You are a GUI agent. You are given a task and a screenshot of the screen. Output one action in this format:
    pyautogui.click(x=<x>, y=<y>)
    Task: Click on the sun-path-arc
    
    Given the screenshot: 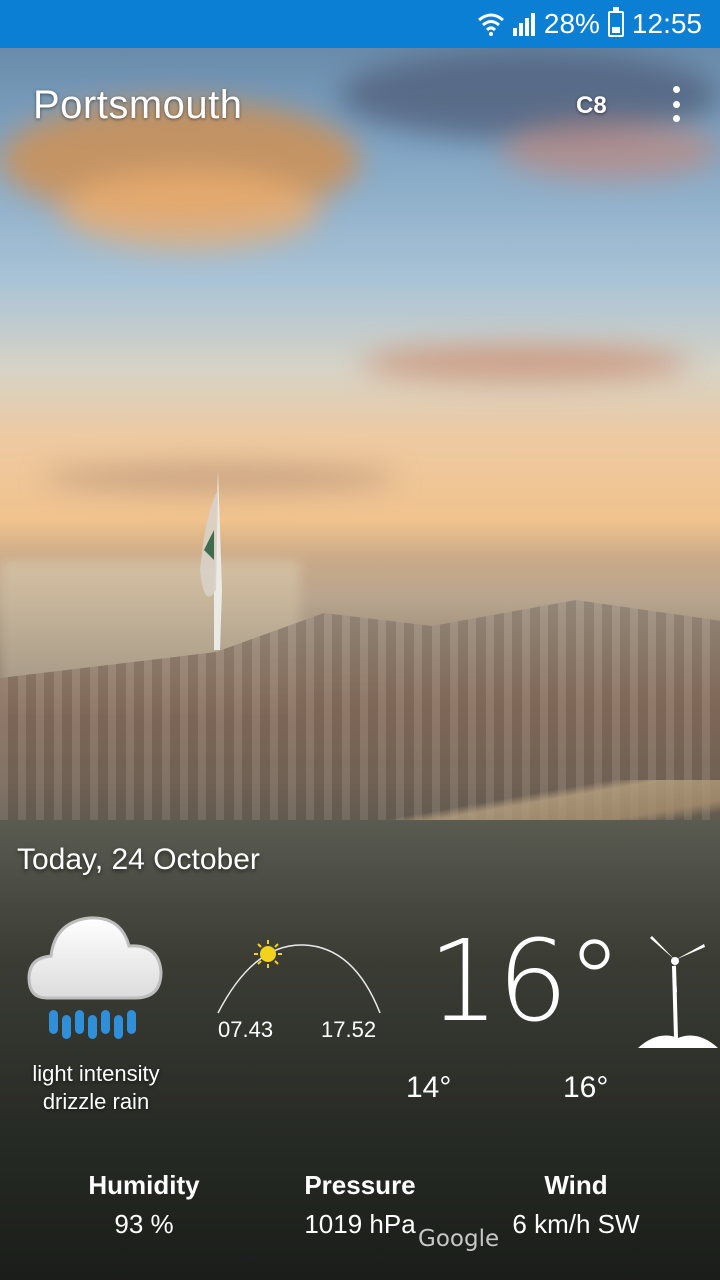 What is the action you would take?
    pyautogui.click(x=299, y=977)
    